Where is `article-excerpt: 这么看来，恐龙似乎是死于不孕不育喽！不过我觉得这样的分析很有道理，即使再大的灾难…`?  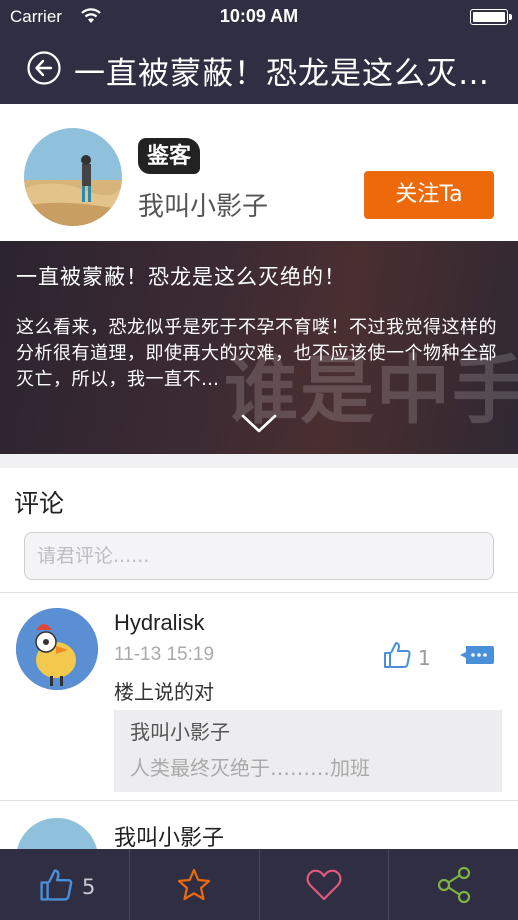
article-excerpt: 这么看来，恐龙似乎是死于不孕不育喽！不过我觉得这样的分析很有道理，即使再大的灾难… is located at coordinates (256, 353).